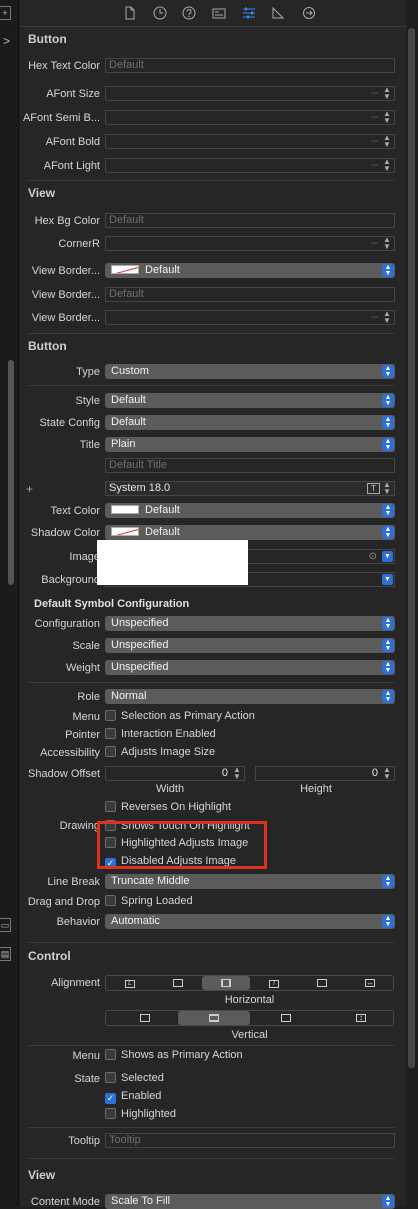  Describe the element at coordinates (5, 925) in the screenshot. I see `filter-icon: ▭` at that location.